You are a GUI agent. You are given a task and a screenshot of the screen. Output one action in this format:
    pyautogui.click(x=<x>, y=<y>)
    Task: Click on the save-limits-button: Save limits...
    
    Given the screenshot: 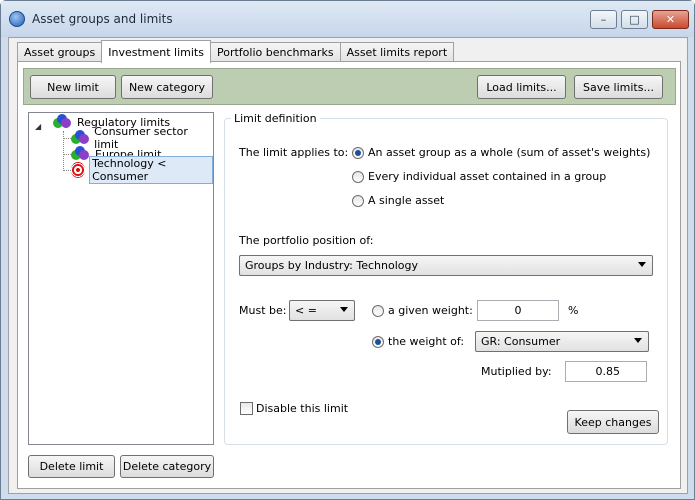 What is the action you would take?
    pyautogui.click(x=618, y=87)
    